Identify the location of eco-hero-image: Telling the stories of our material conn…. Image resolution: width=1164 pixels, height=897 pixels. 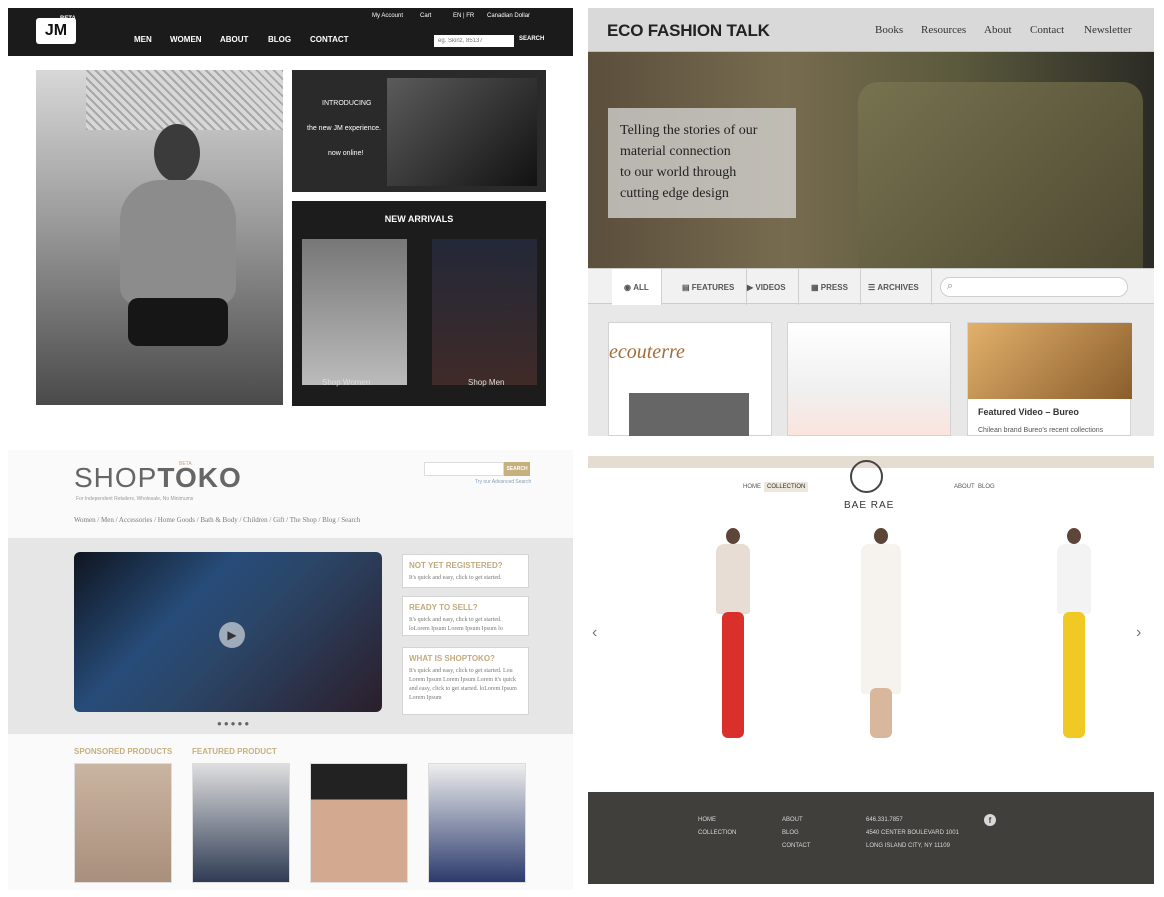
(871, 160).